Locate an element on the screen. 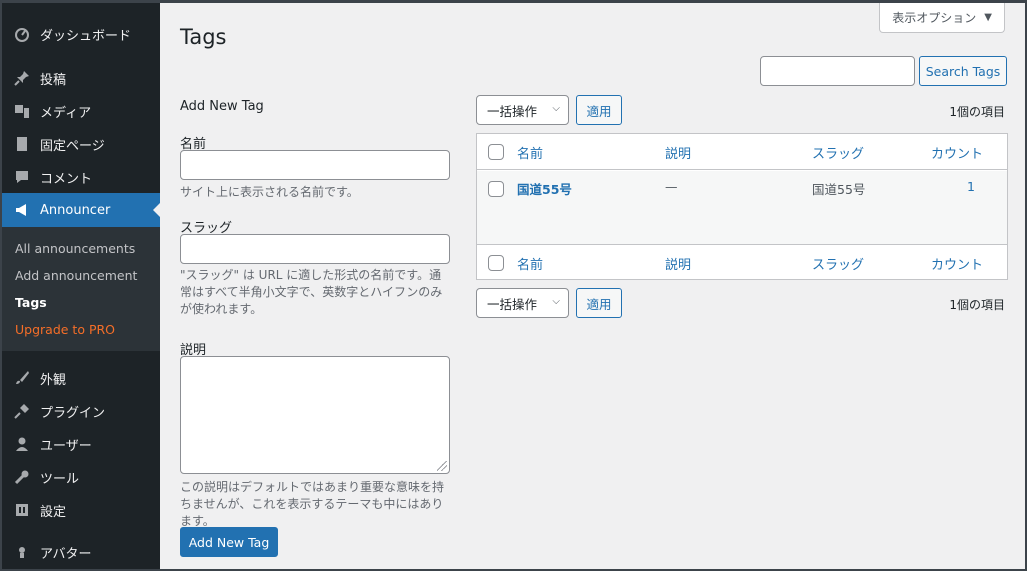  column-description: 説明 is located at coordinates (678, 152).